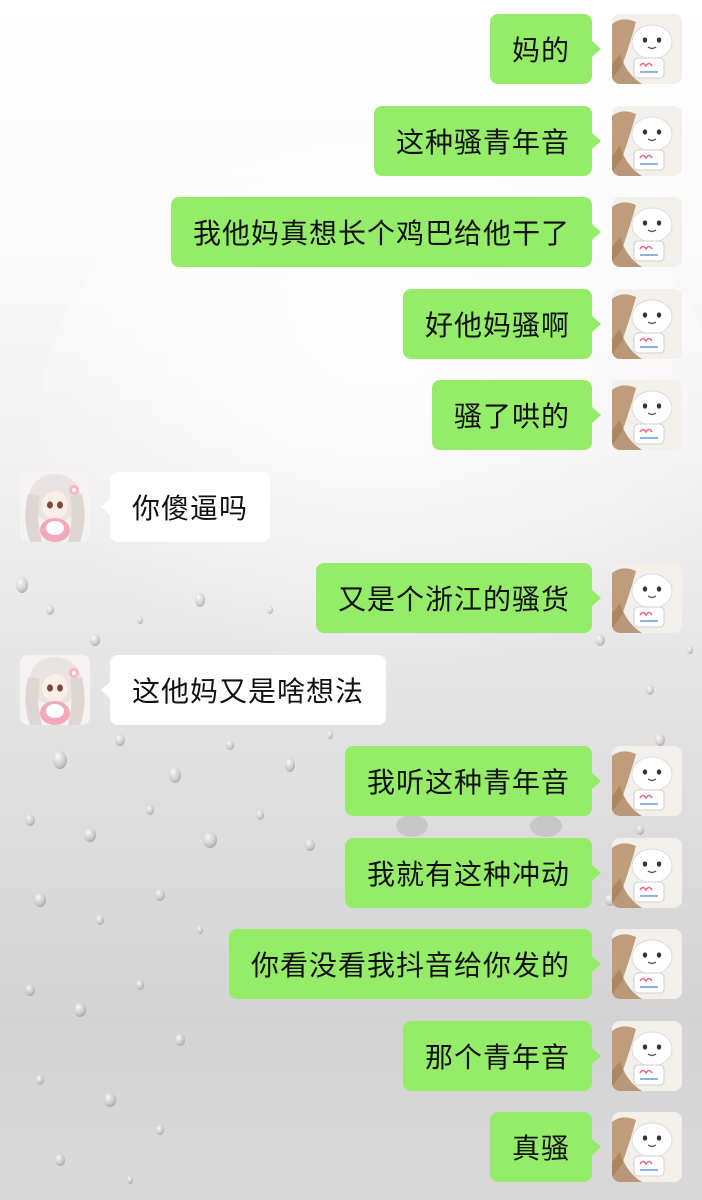  I want to click on message-bubble: 我他妈真想长个鸡巴给他干了, so click(386, 232).